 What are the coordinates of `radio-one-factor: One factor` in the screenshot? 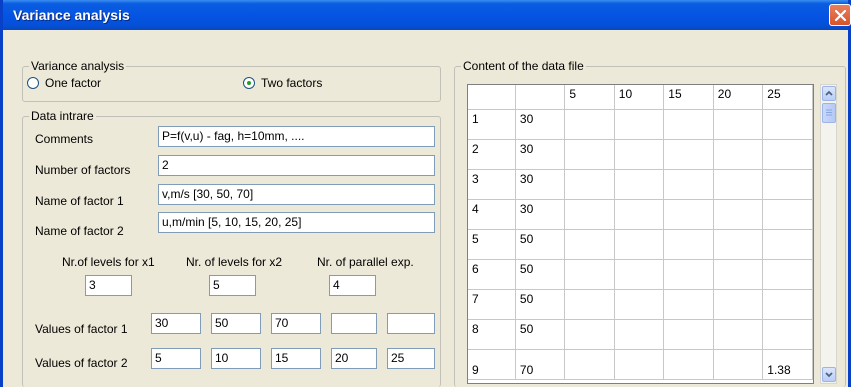 It's located at (64, 83).